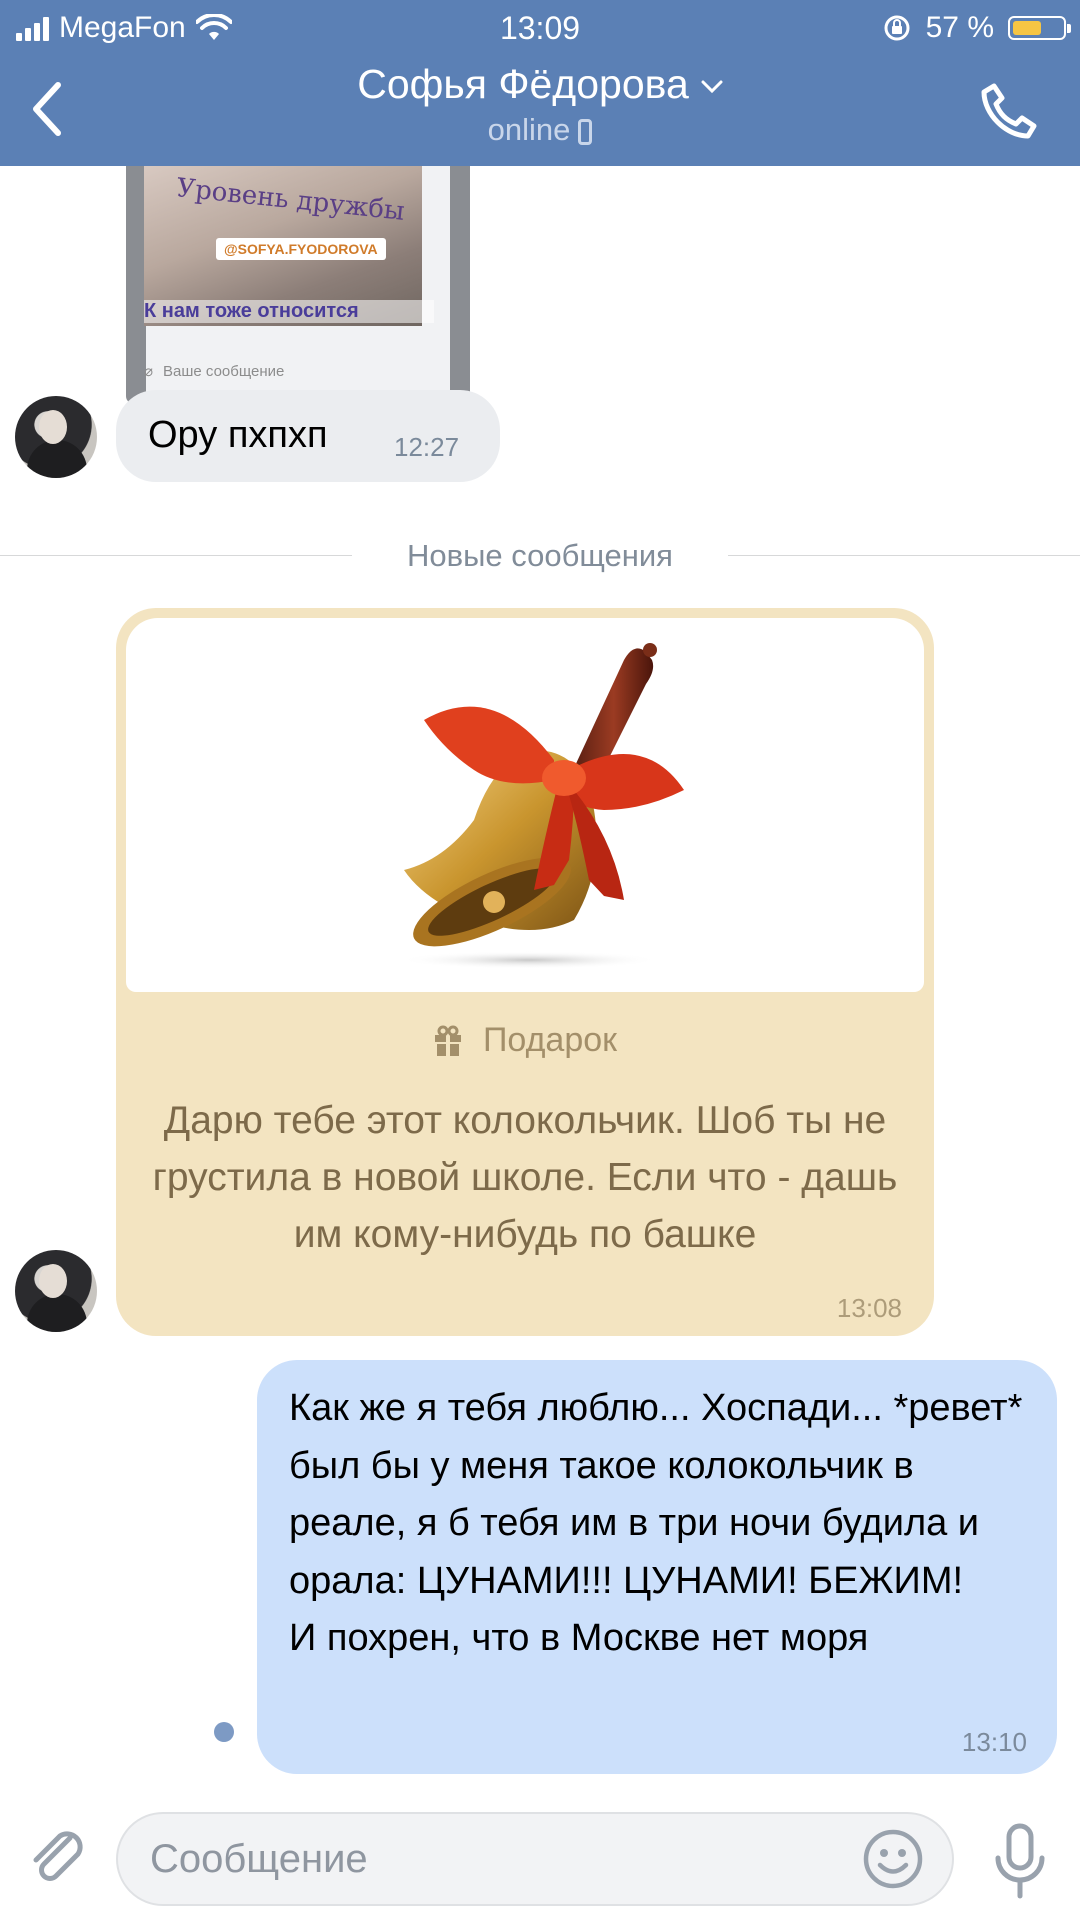  What do you see at coordinates (529, 129) in the screenshot?
I see `status-text: online` at bounding box center [529, 129].